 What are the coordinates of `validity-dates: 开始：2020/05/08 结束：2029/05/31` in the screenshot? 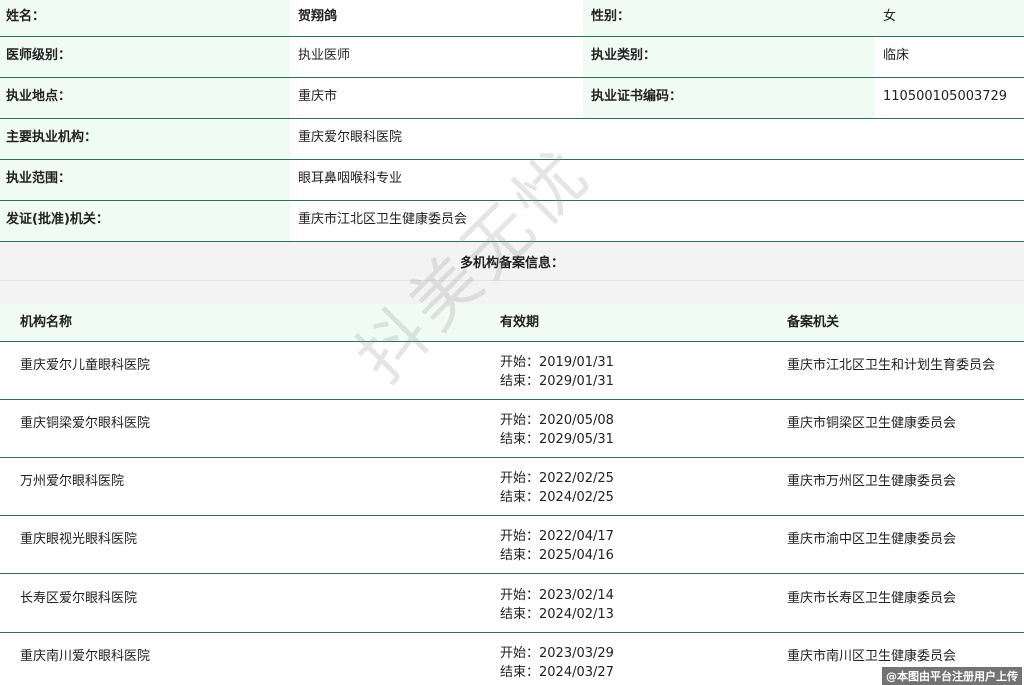 It's located at (557, 430).